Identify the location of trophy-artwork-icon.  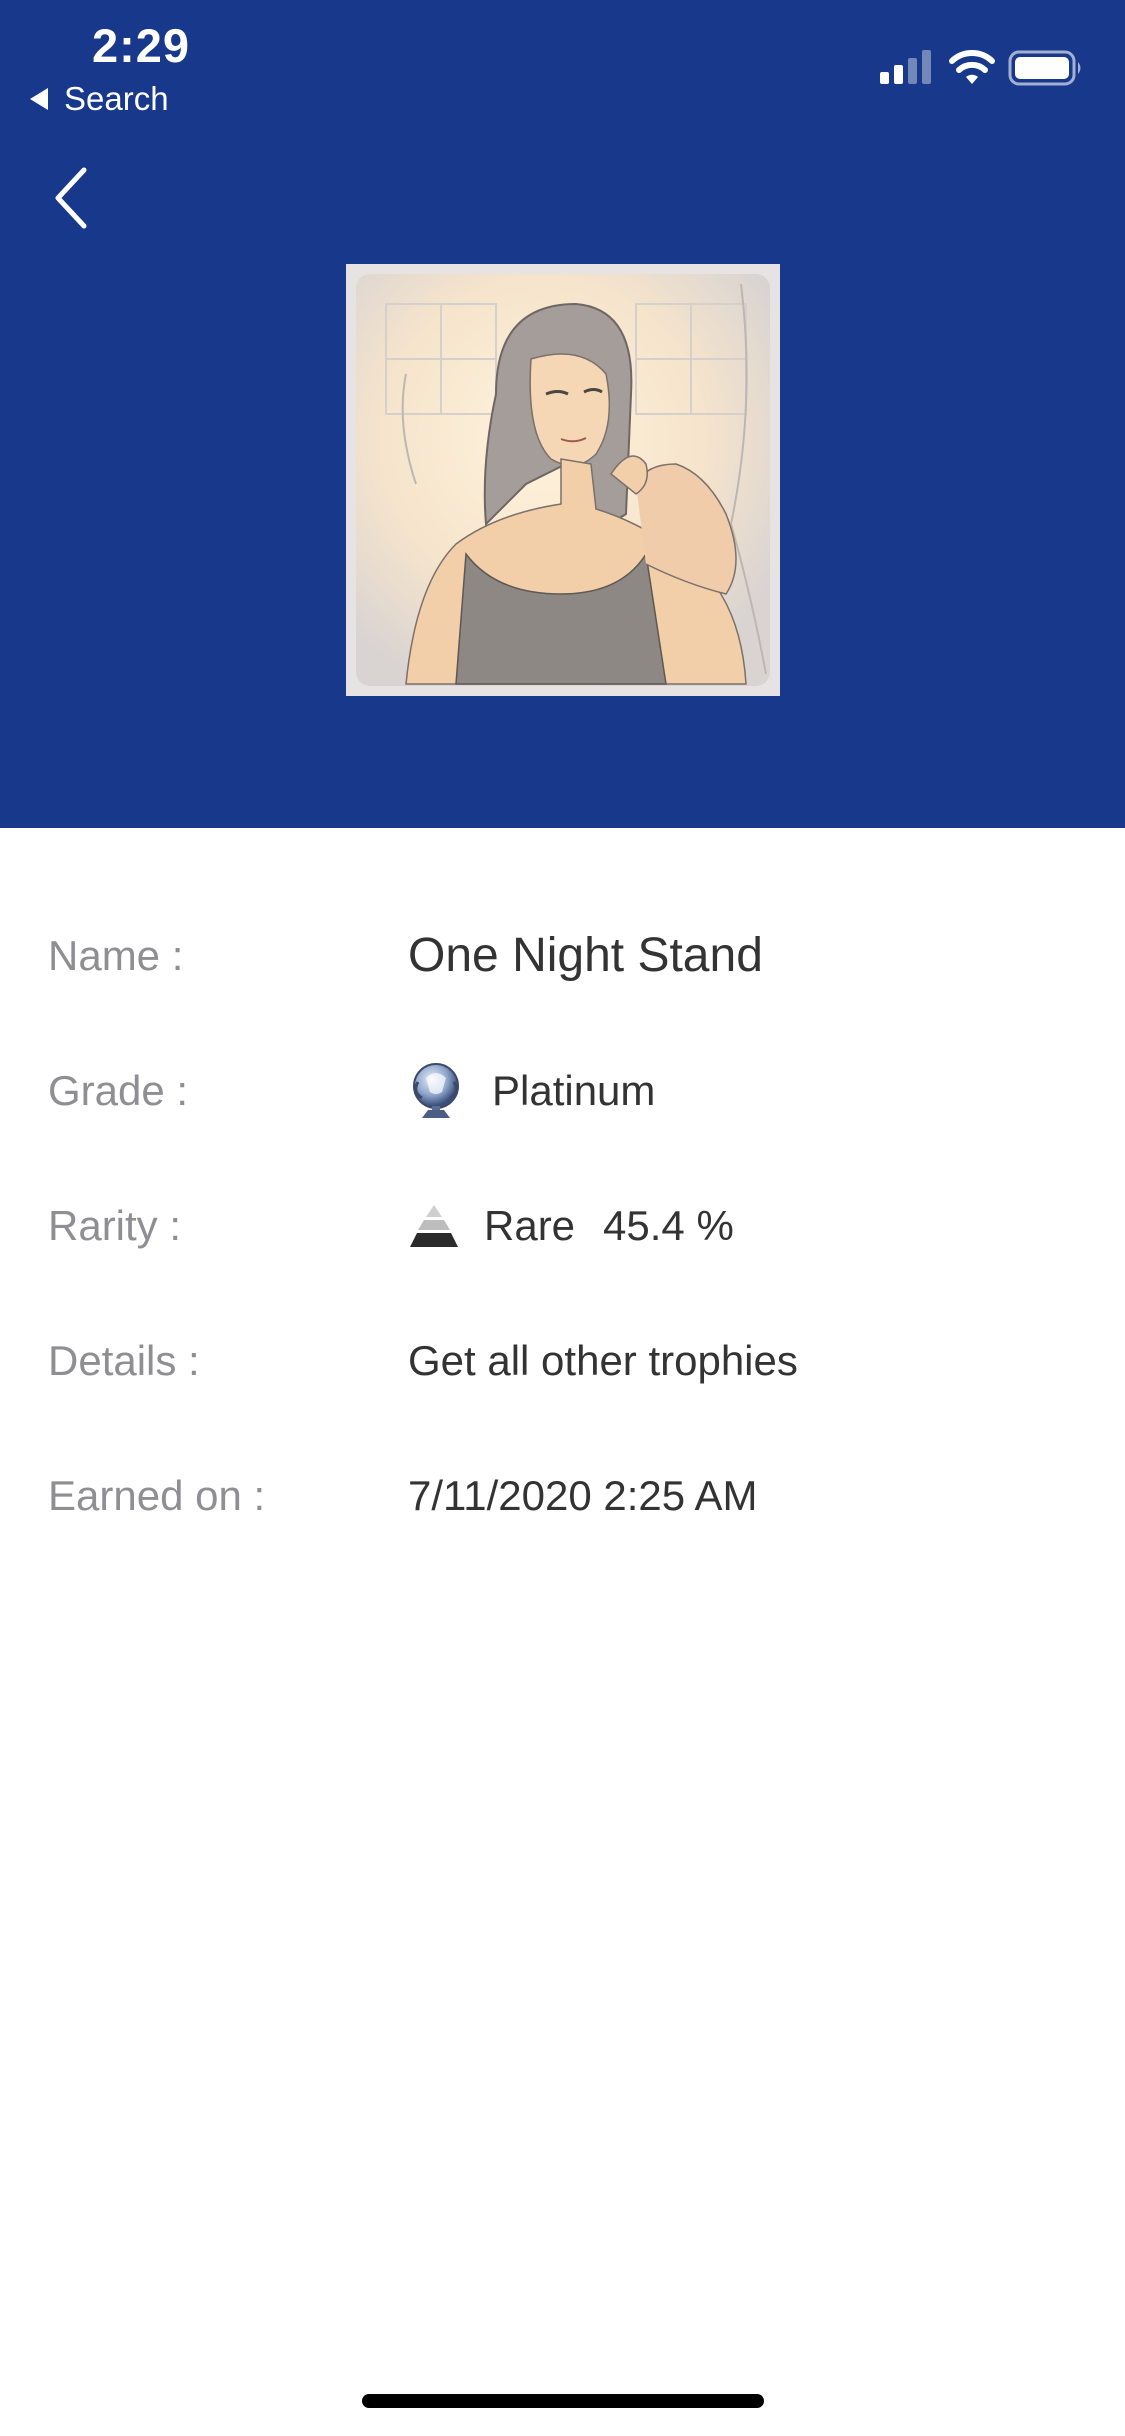
(563, 480).